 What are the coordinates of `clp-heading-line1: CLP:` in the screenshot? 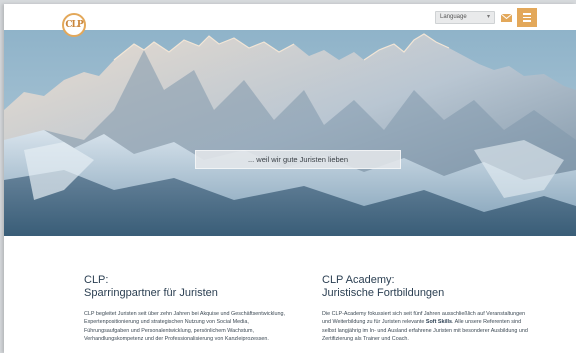 It's located at (96, 280).